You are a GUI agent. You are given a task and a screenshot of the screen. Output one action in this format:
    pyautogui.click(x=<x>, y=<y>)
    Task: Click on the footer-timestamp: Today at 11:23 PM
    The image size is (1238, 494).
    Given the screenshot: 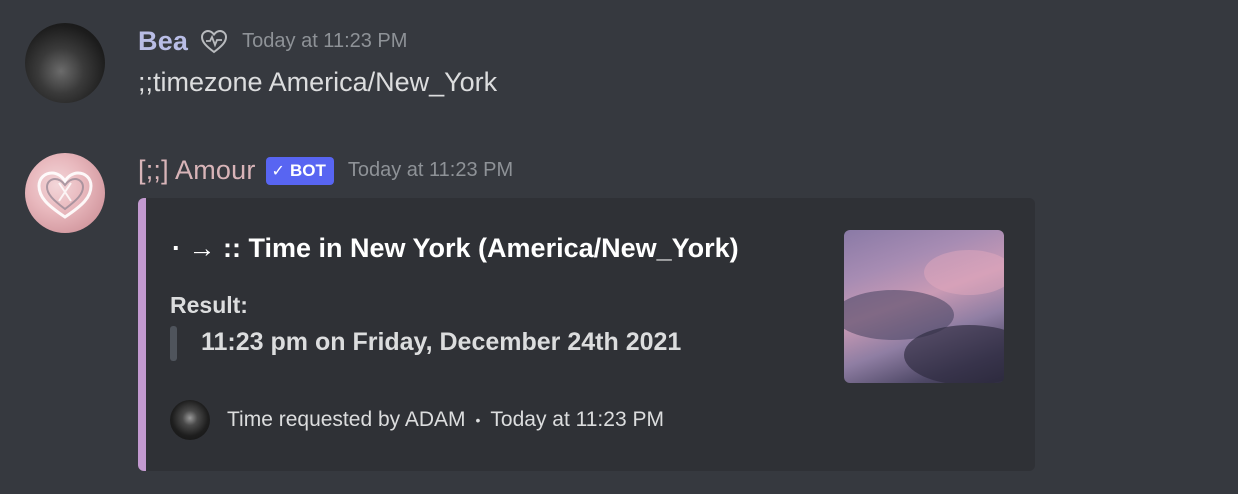 What is the action you would take?
    pyautogui.click(x=577, y=419)
    